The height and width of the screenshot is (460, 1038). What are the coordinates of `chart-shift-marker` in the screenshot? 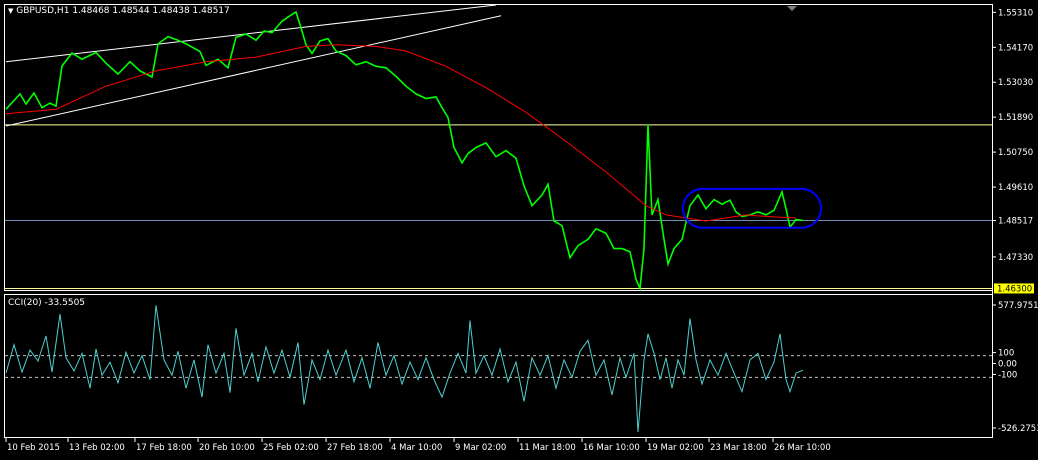 It's located at (792, 8).